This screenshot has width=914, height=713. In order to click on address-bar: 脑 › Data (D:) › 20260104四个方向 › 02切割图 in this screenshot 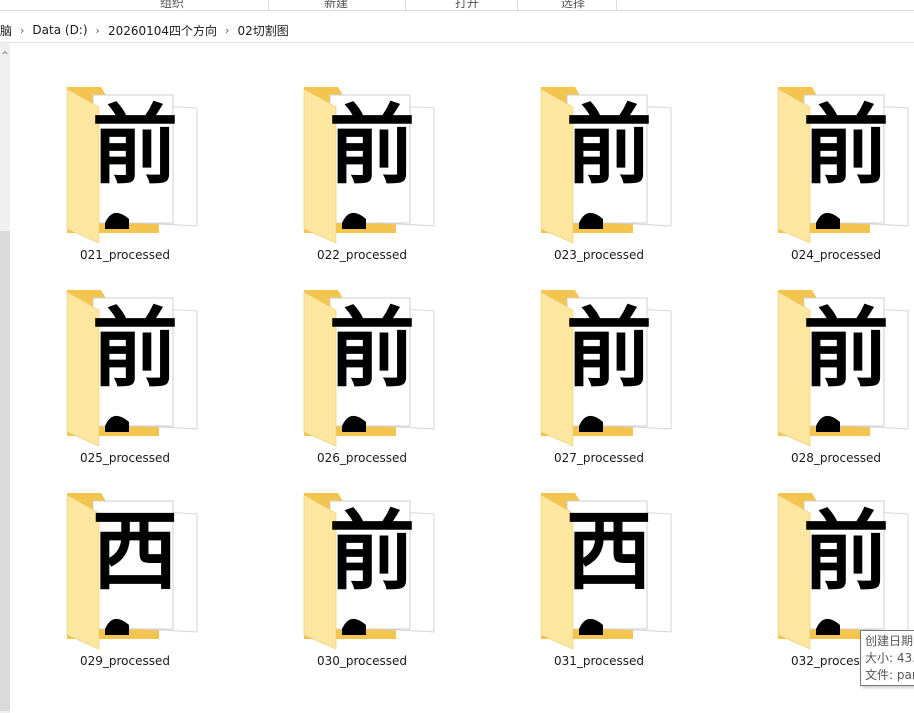, I will do `click(457, 30)`.